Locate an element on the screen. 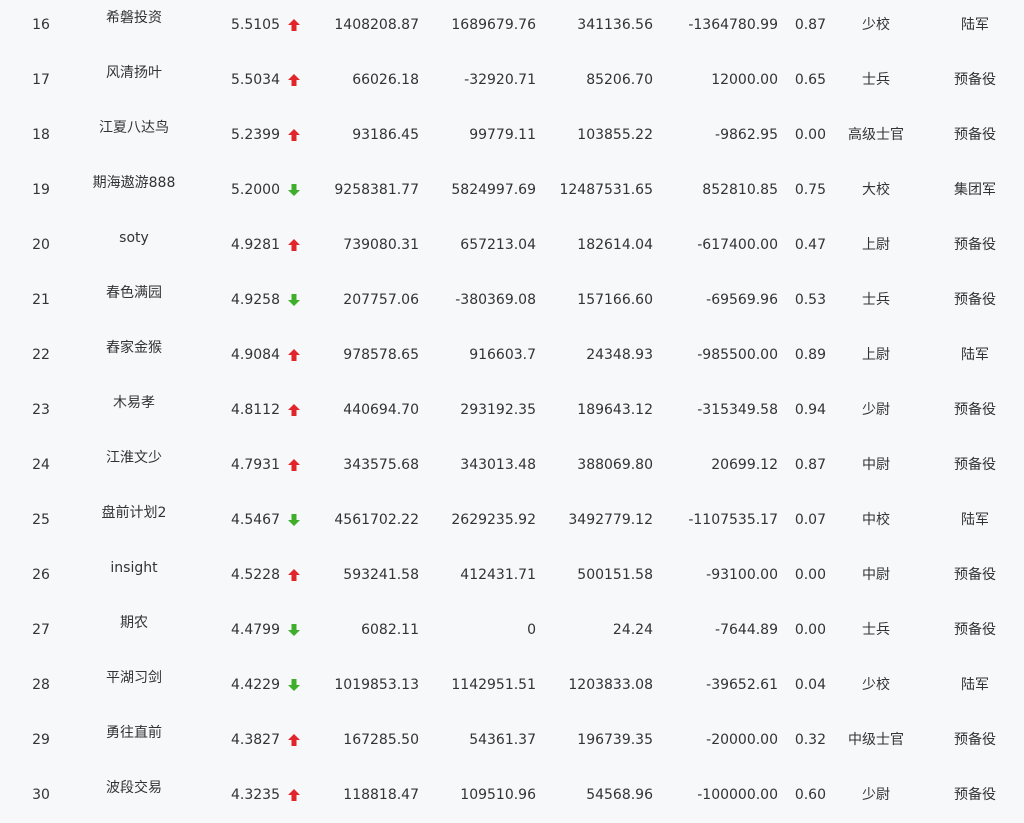 This screenshot has width=1024, height=823. trader-name-link: 希磐投资 is located at coordinates (134, 18).